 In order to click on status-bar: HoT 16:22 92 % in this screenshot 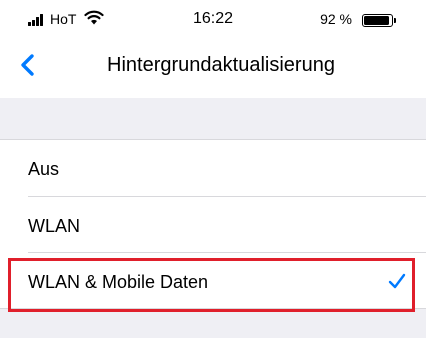, I will do `click(213, 19)`.